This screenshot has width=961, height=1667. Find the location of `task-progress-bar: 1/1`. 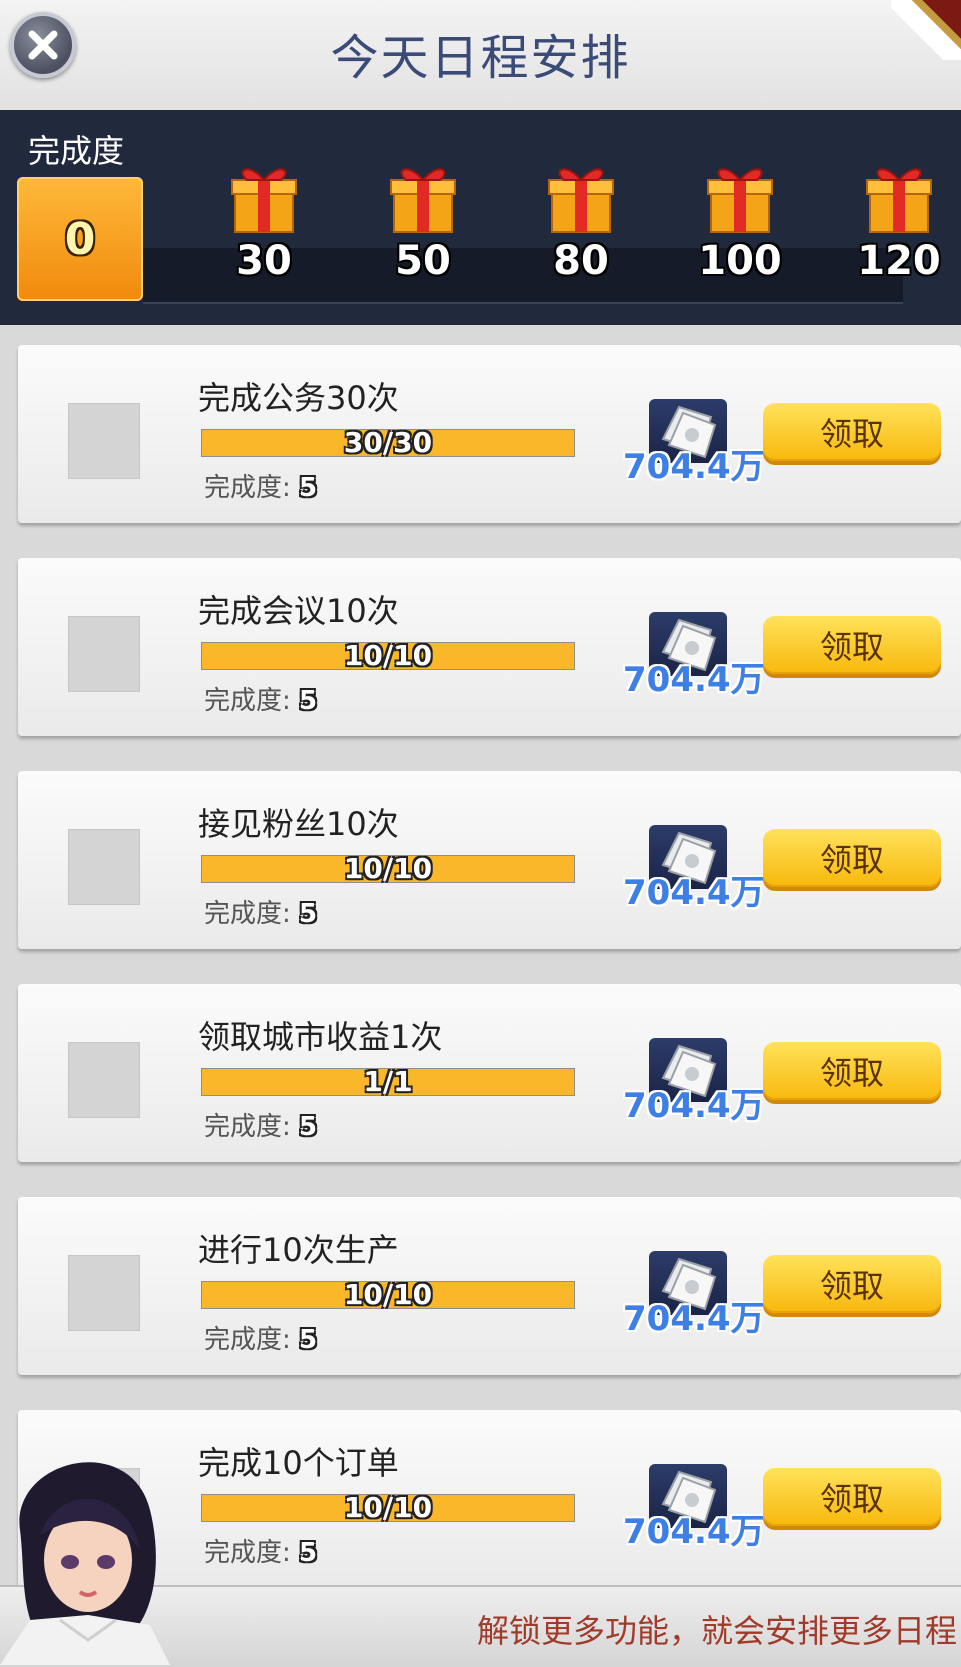

task-progress-bar: 1/1 is located at coordinates (388, 1081).